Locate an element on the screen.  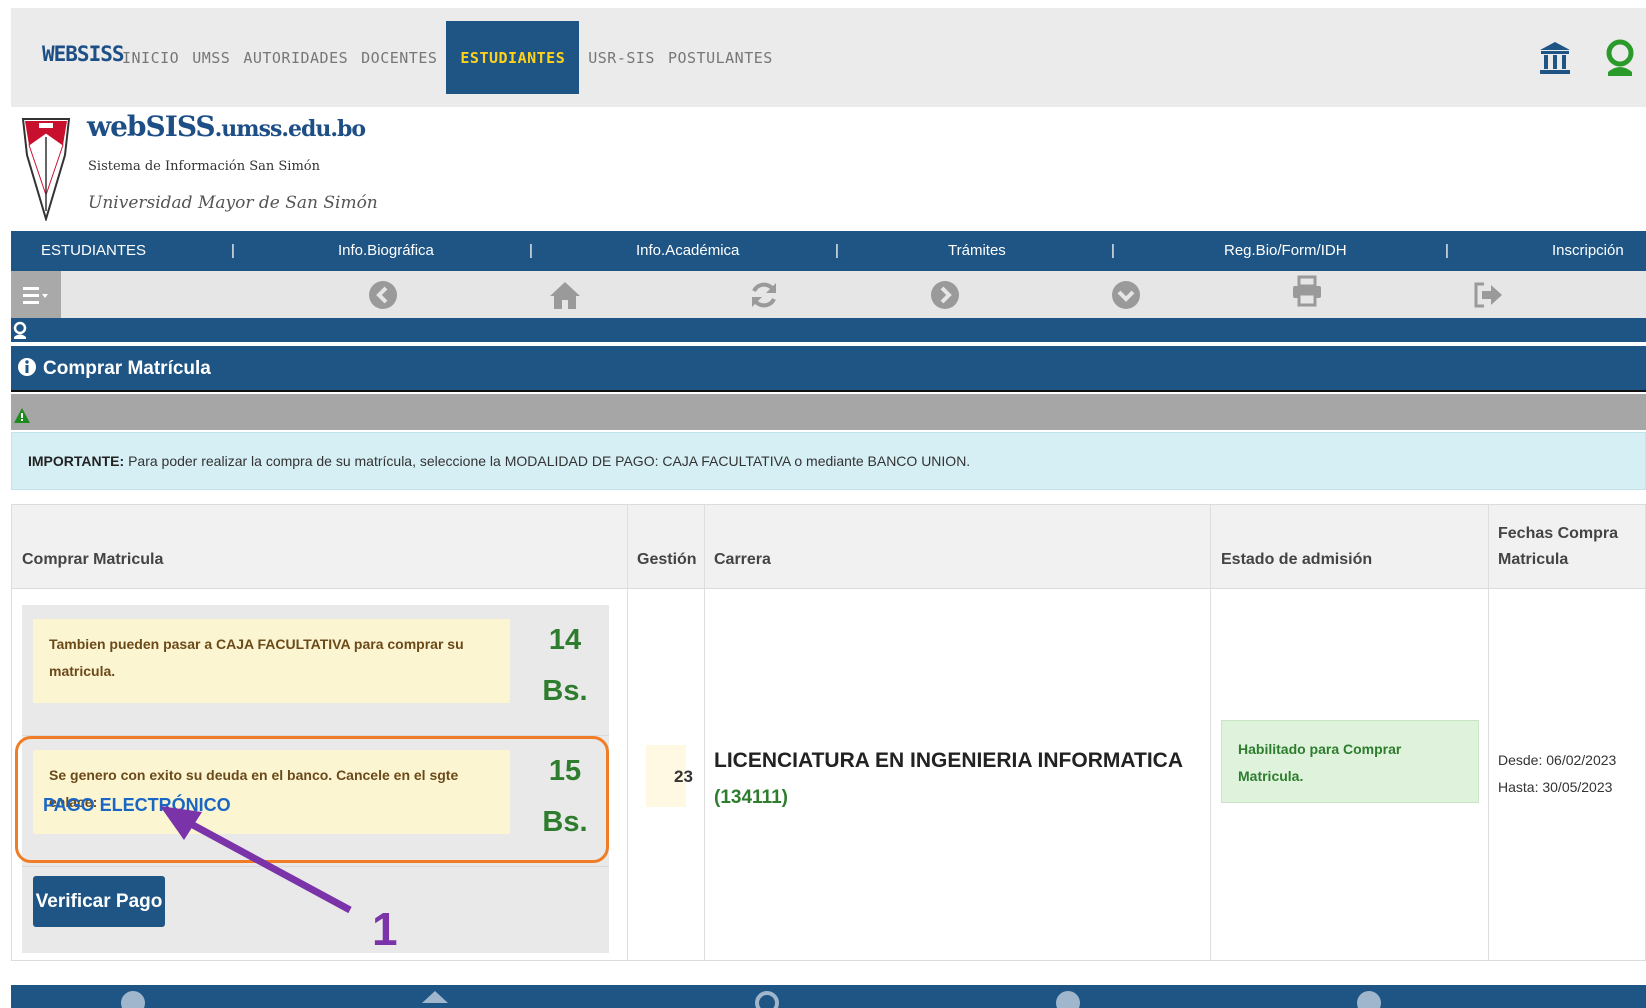
student-menu-estudiantes: ESTUDIANTES is located at coordinates (93, 250).